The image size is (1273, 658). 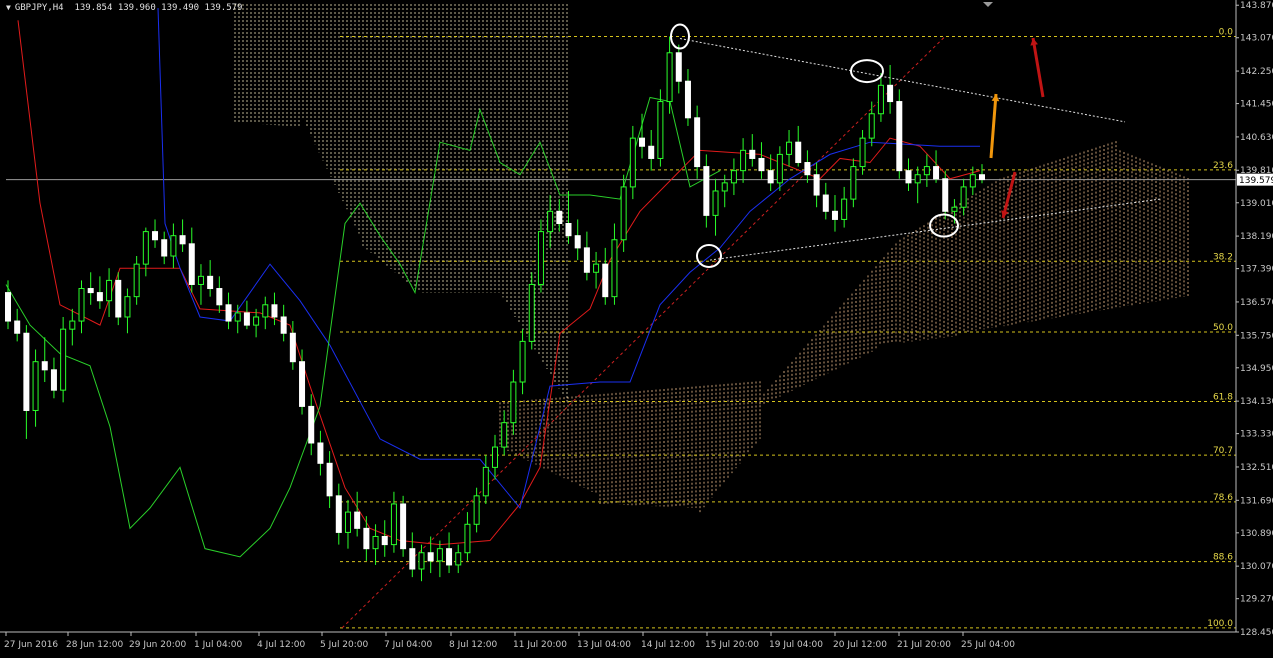 I want to click on fib-level-label: 0.0, so click(x=1226, y=33).